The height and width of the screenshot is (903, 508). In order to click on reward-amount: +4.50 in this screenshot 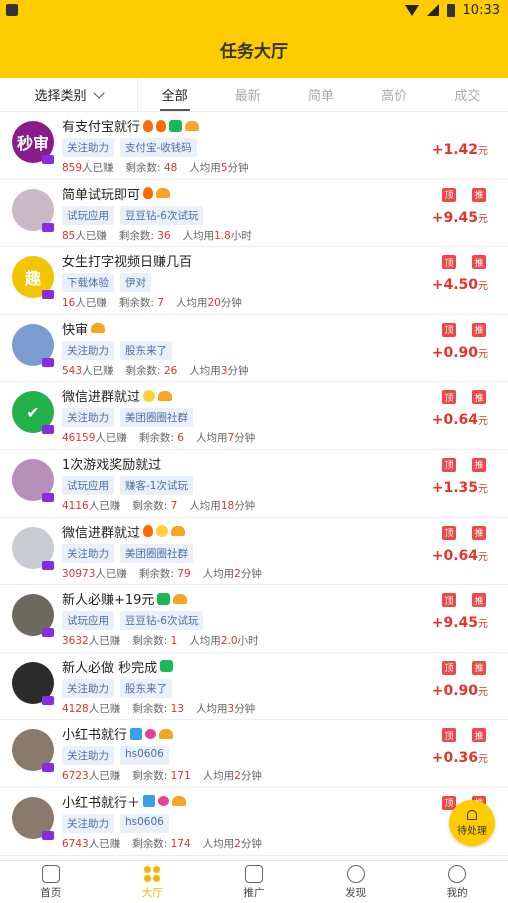, I will do `click(454, 285)`.